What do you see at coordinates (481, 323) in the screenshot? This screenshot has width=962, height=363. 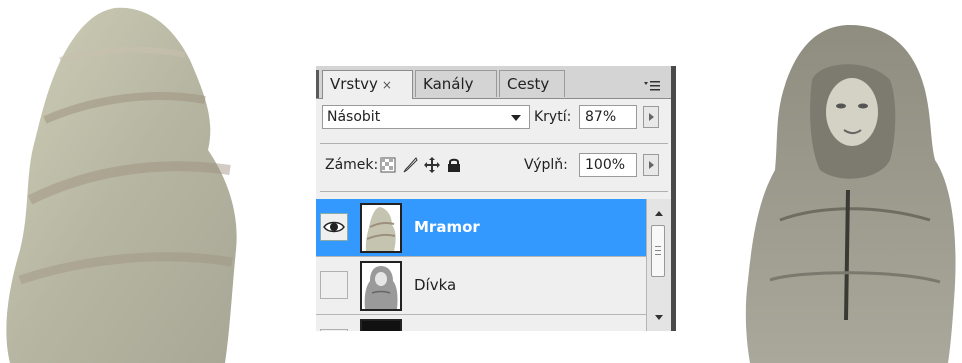 I see `layer-row` at bounding box center [481, 323].